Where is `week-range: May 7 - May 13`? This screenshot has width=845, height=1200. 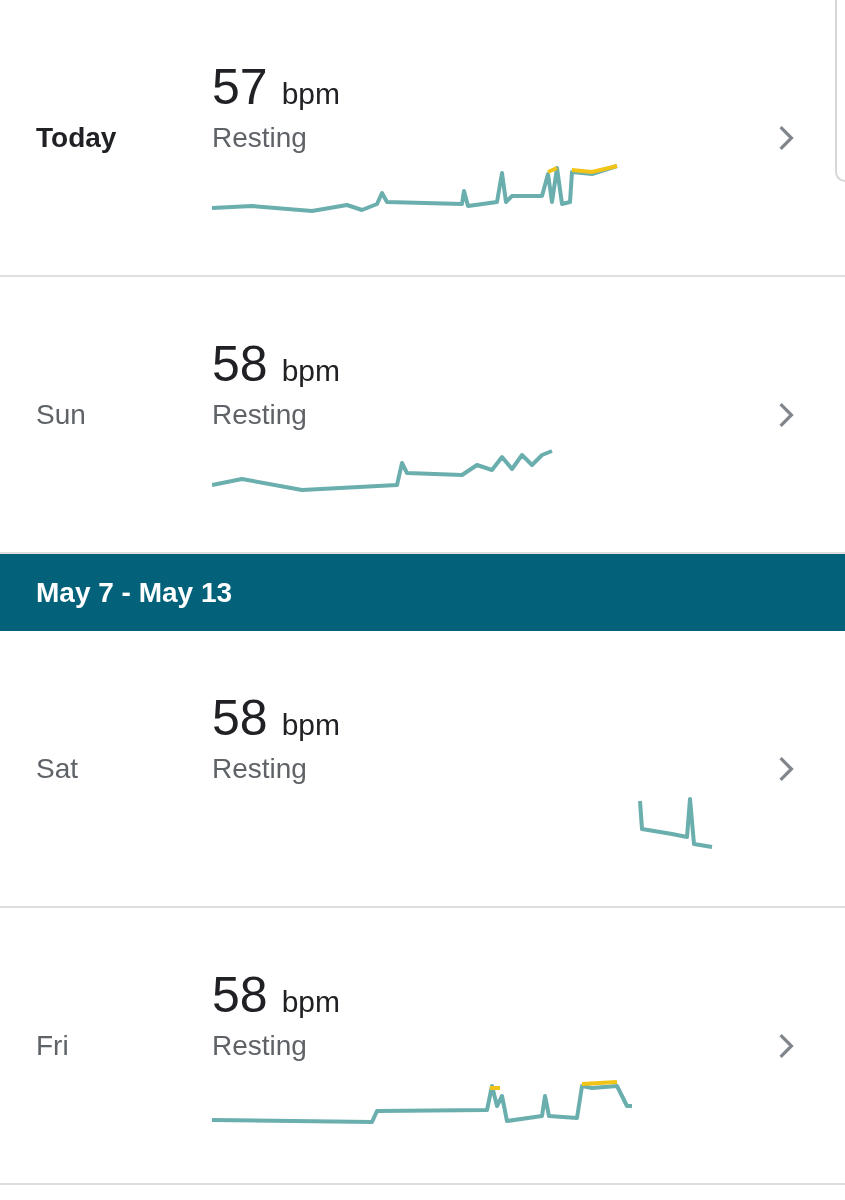
week-range: May 7 - May 13 is located at coordinates (134, 592).